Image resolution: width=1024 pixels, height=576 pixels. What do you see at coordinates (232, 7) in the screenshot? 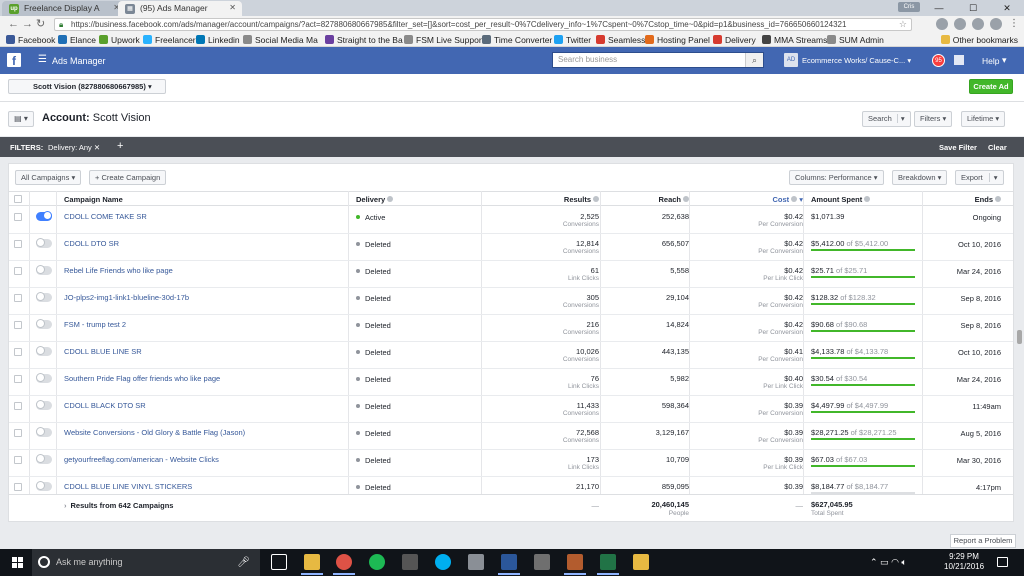
I see `close-tab-icon: ✕` at bounding box center [232, 7].